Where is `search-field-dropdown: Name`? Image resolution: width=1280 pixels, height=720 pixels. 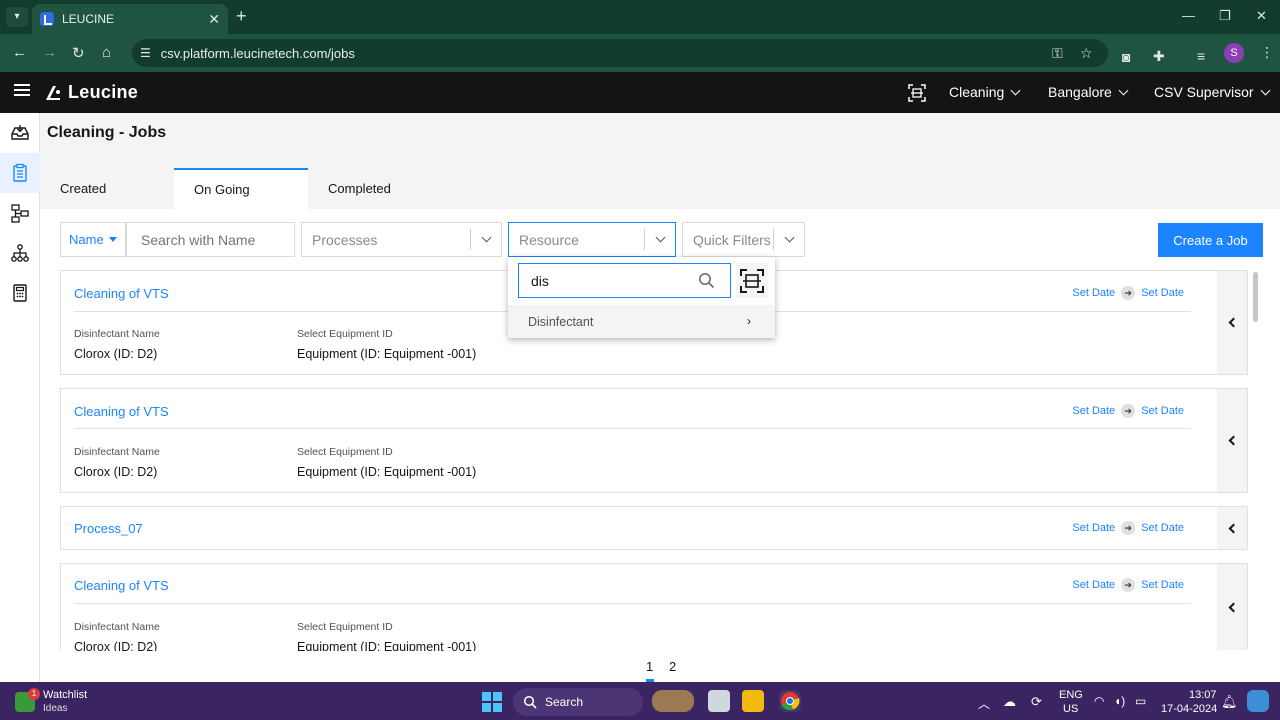 search-field-dropdown: Name is located at coordinates (93, 239).